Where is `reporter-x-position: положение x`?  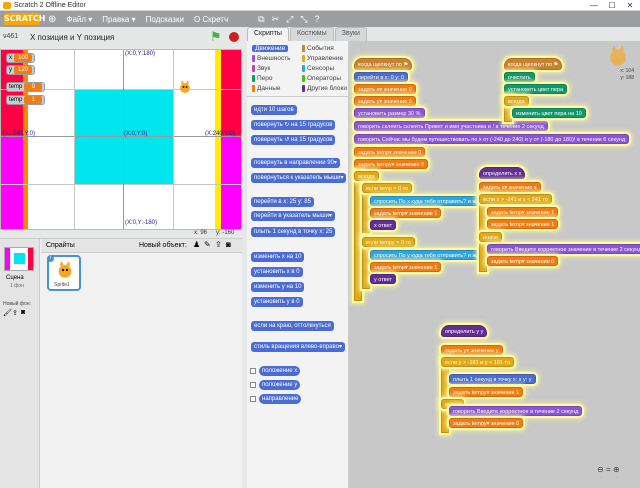 reporter-x-position: положение x is located at coordinates (280, 371).